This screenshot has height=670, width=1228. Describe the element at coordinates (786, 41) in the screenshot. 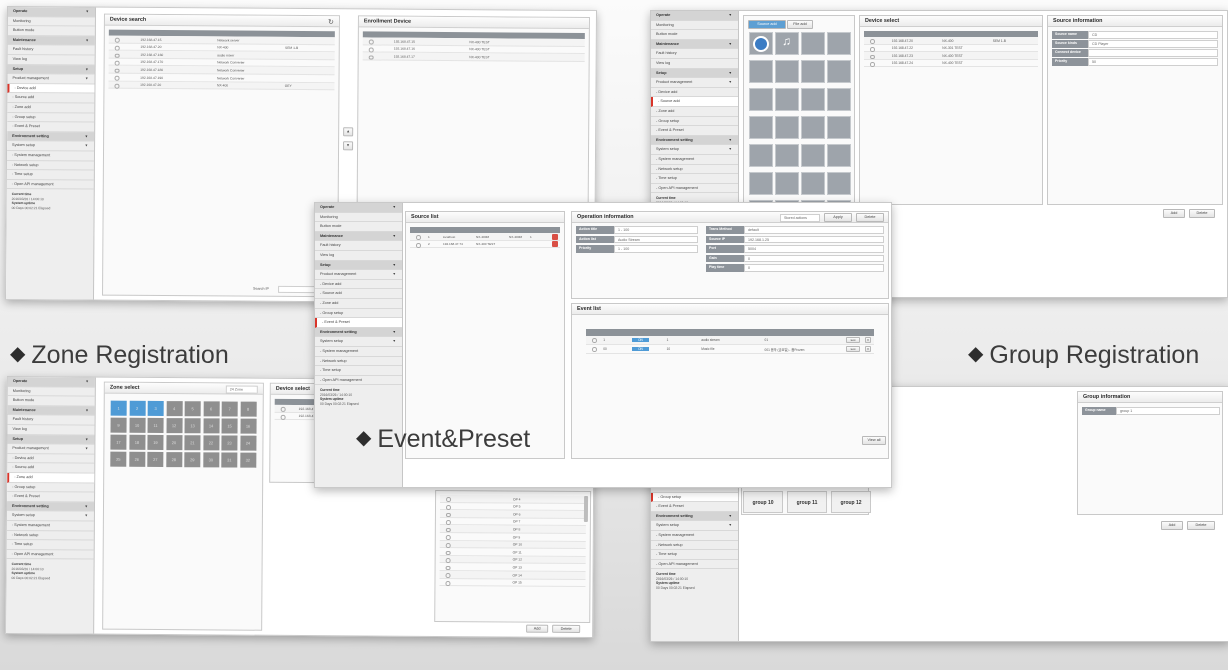

I see `music-note-icon: ♫` at that location.